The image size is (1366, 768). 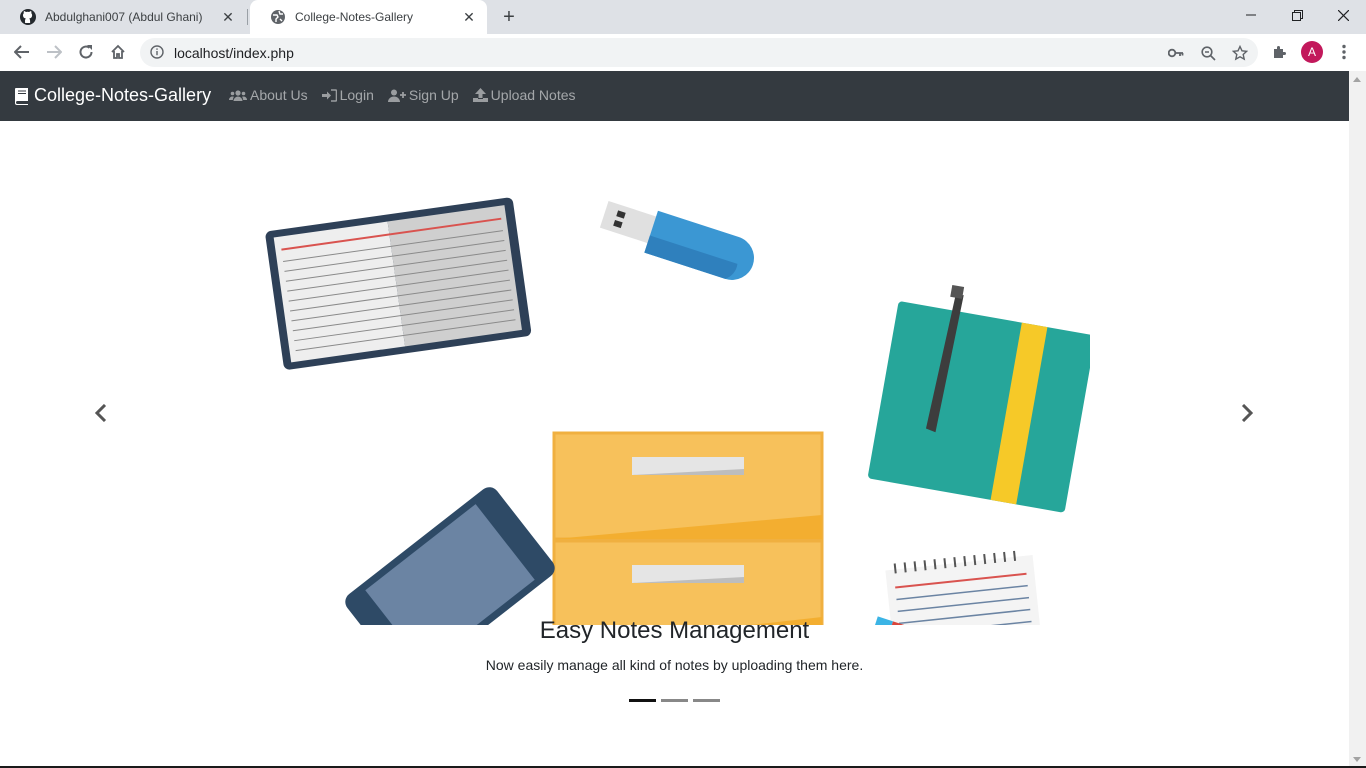 I want to click on carousel-indicators, so click(x=677, y=700).